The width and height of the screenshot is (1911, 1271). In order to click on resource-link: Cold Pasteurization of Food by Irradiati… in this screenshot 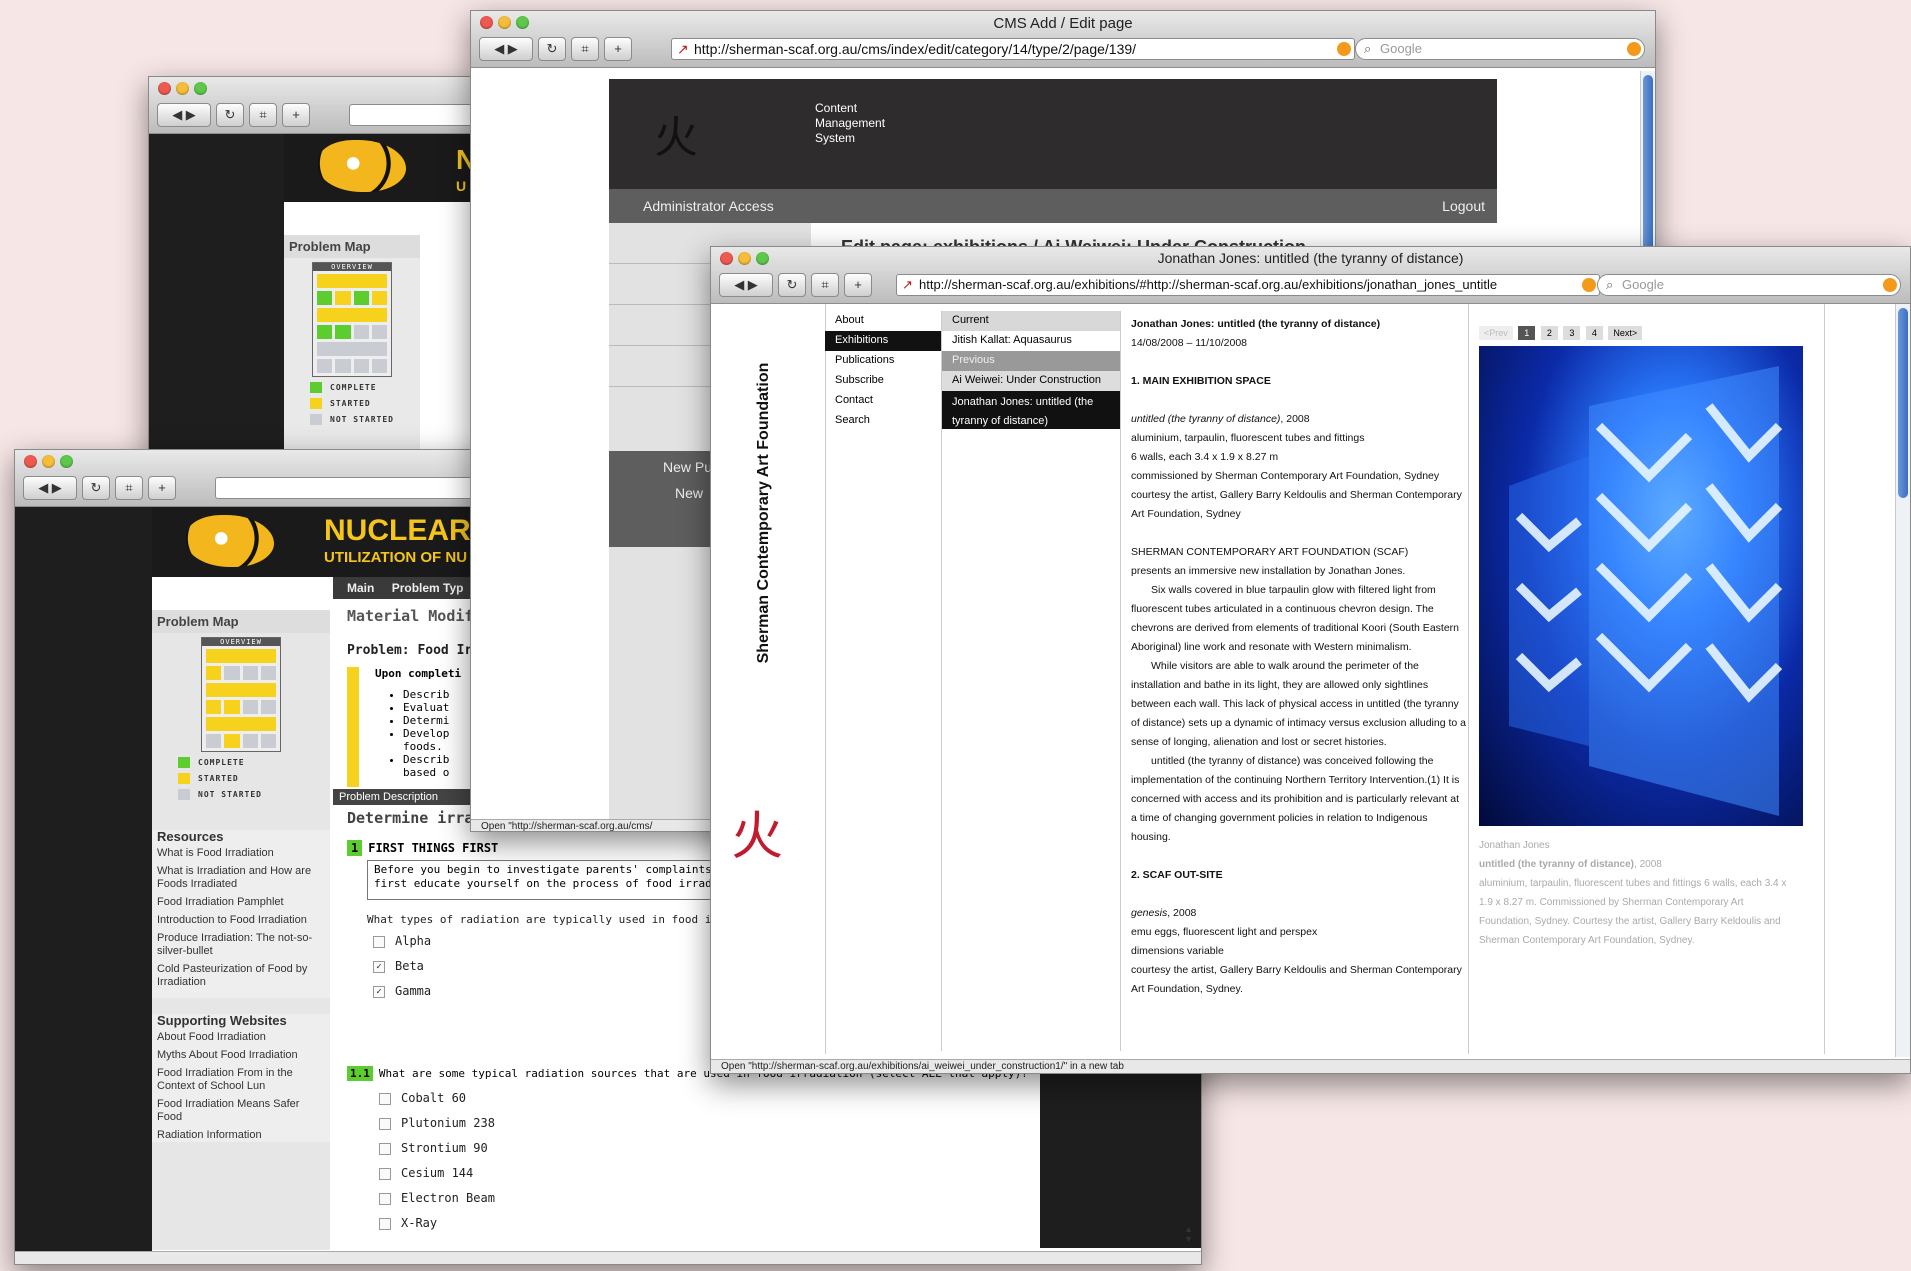, I will do `click(241, 976)`.